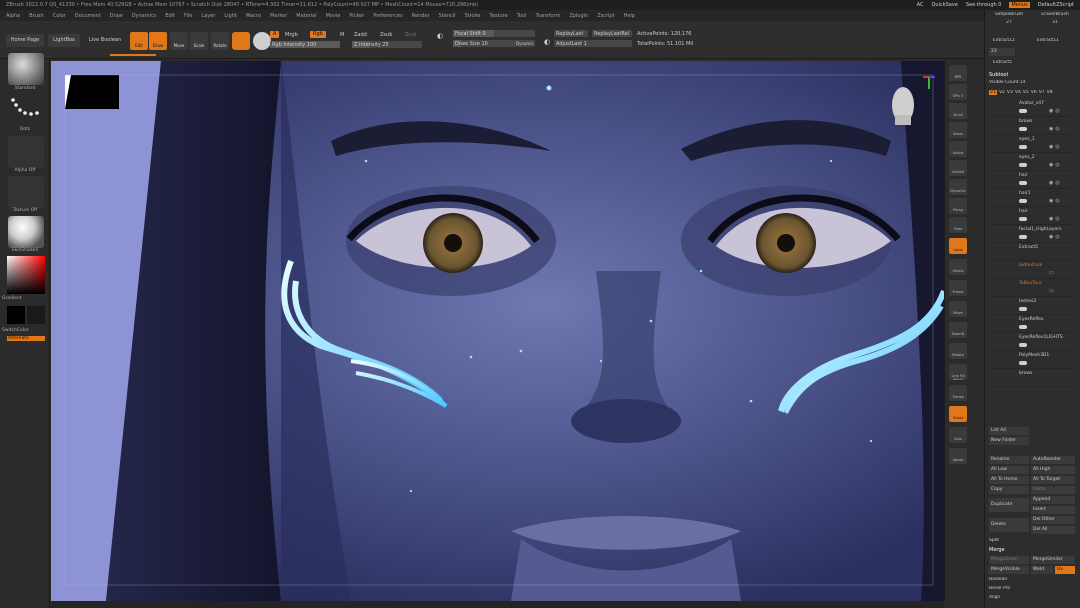 This screenshot has width=1080, height=608. What do you see at coordinates (958, 168) in the screenshot?
I see `aahalf-button: AAHalf` at bounding box center [958, 168].